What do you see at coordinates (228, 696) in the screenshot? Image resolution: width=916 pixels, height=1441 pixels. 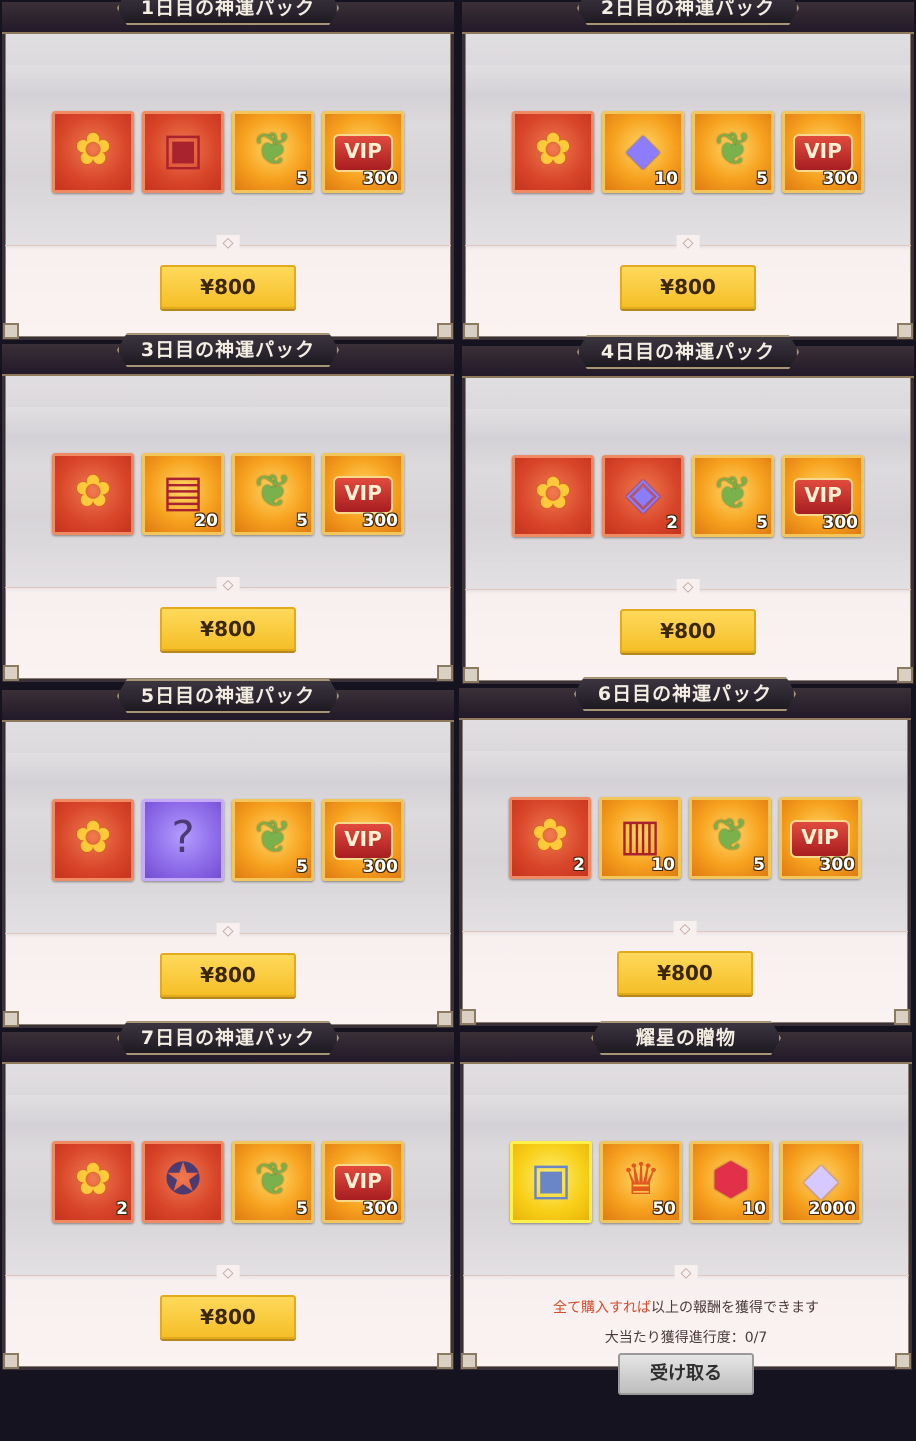 I see `pack-title: 5日目の神運パック` at bounding box center [228, 696].